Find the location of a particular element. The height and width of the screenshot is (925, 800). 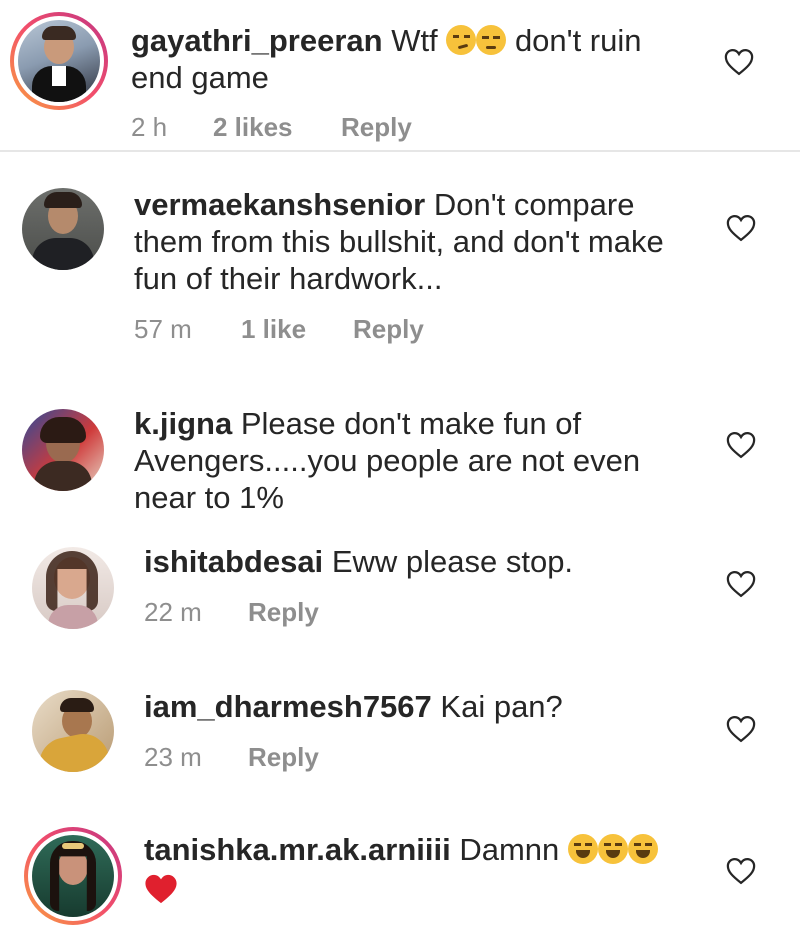

comment-username: iam_dharmesh7567 is located at coordinates (288, 706).